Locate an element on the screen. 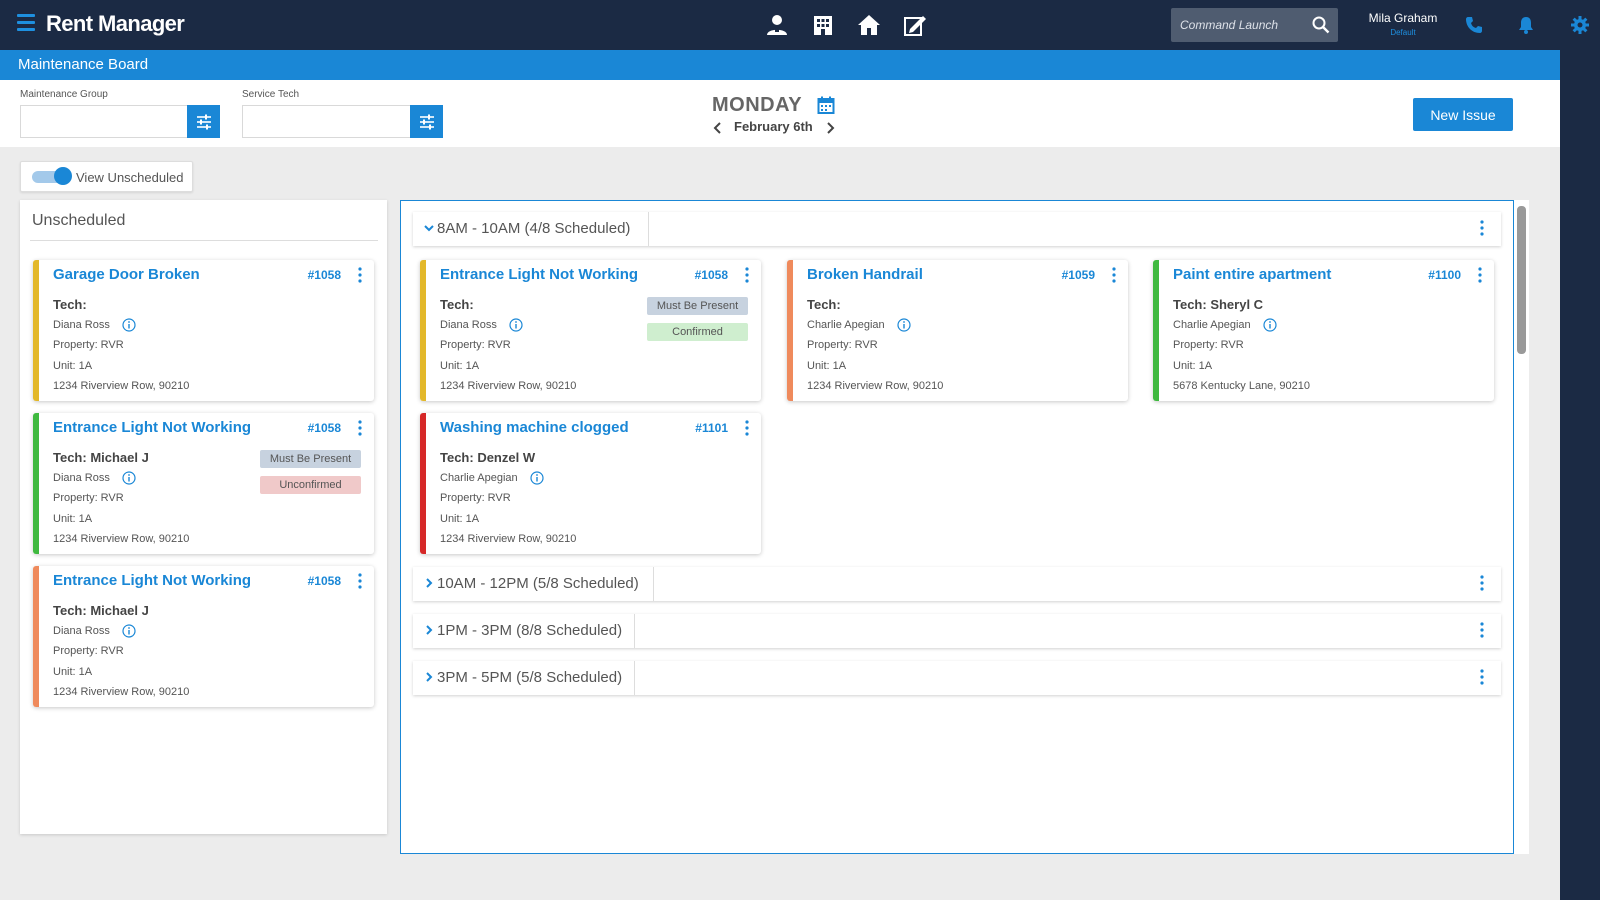 The image size is (1600, 900). card-number: #1100 is located at coordinates (1444, 275).